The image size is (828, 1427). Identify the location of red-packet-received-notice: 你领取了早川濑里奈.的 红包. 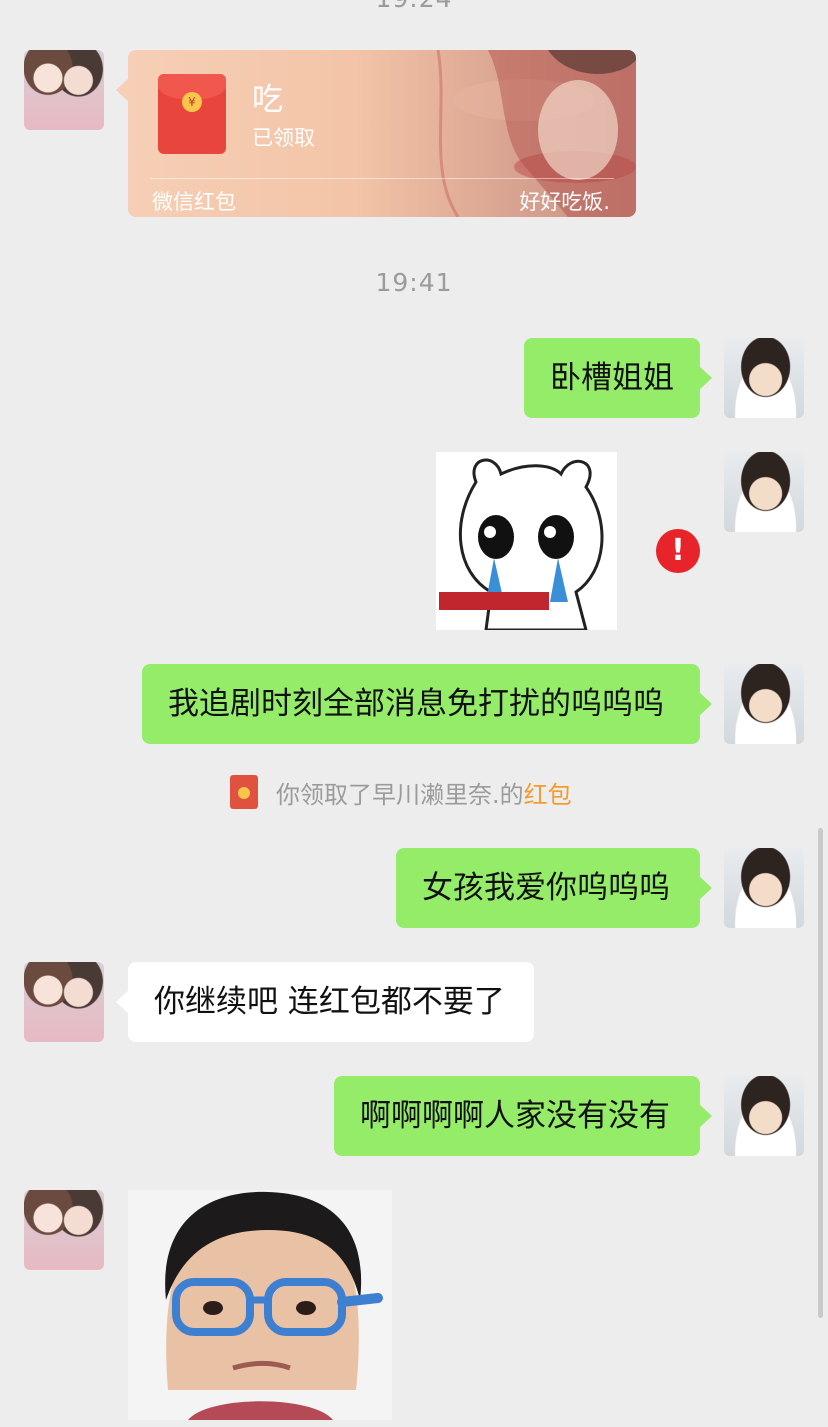
(401, 792).